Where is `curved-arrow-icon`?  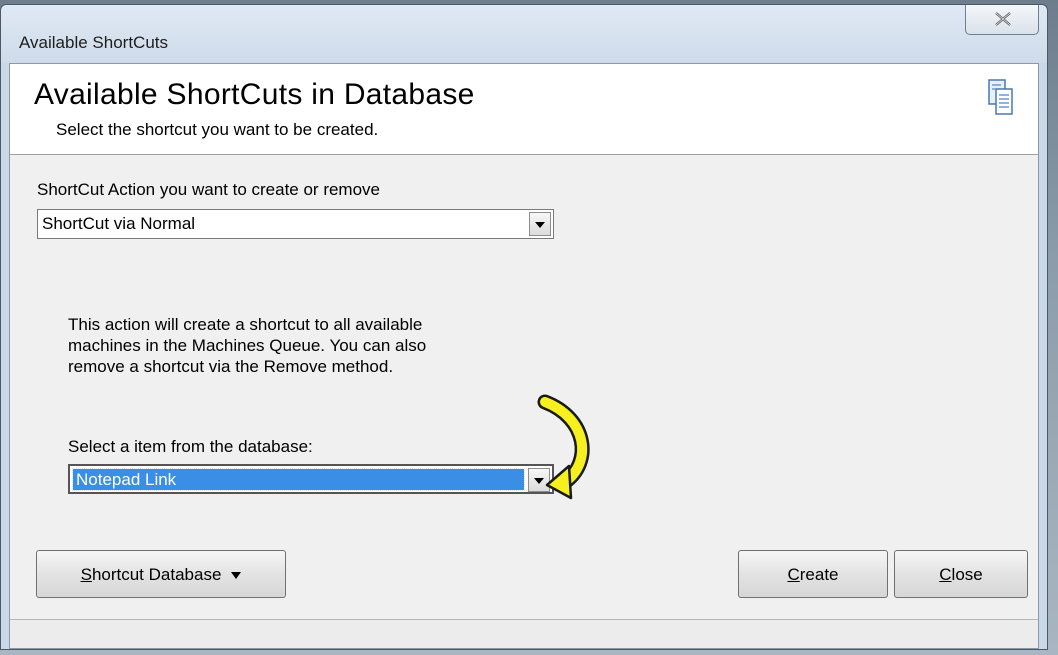 curved-arrow-icon is located at coordinates (563, 447).